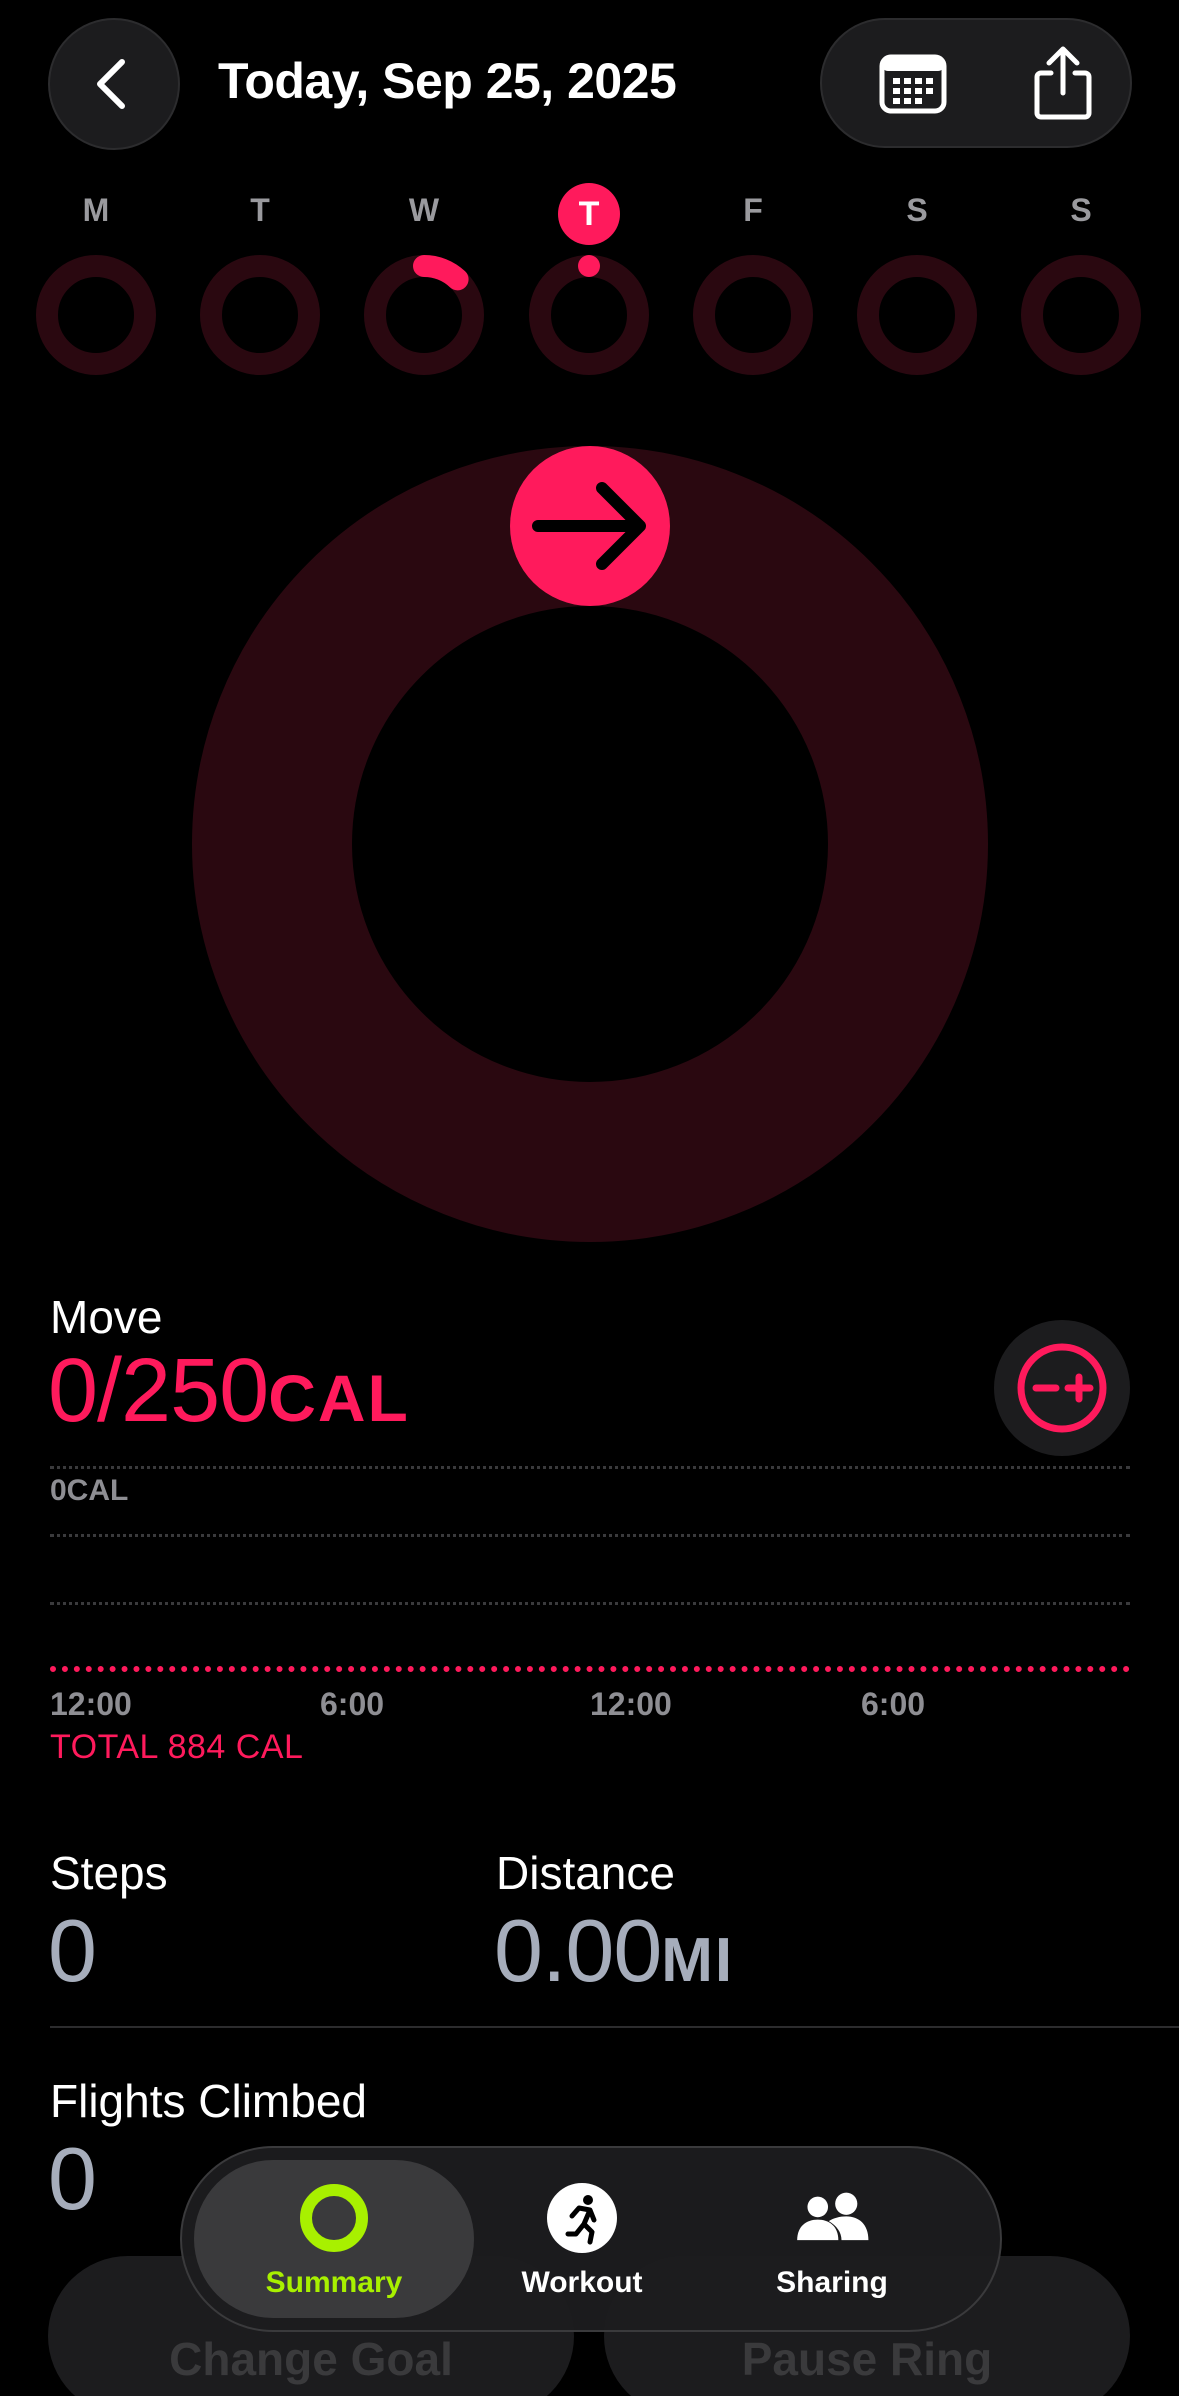 The image size is (1179, 2396). Describe the element at coordinates (72, 2178) in the screenshot. I see `flights-value: 0` at that location.